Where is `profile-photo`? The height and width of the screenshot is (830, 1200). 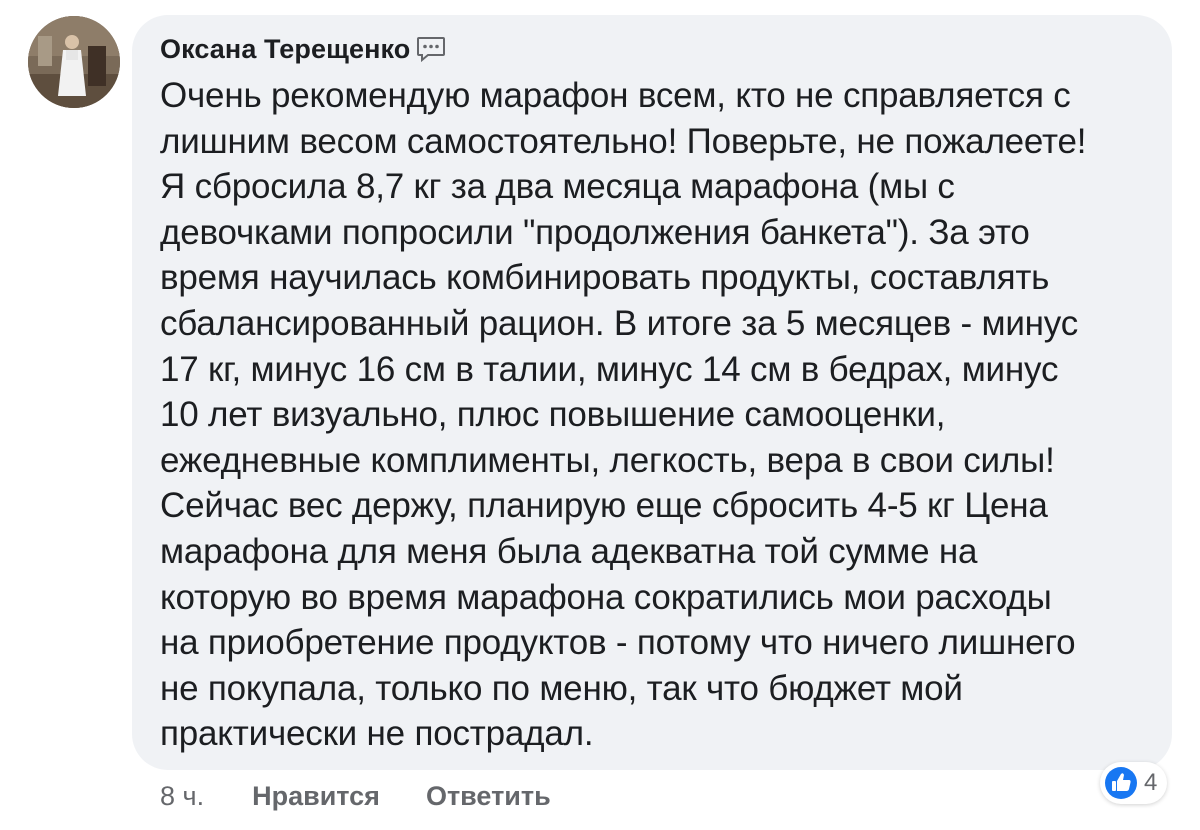 profile-photo is located at coordinates (74, 62).